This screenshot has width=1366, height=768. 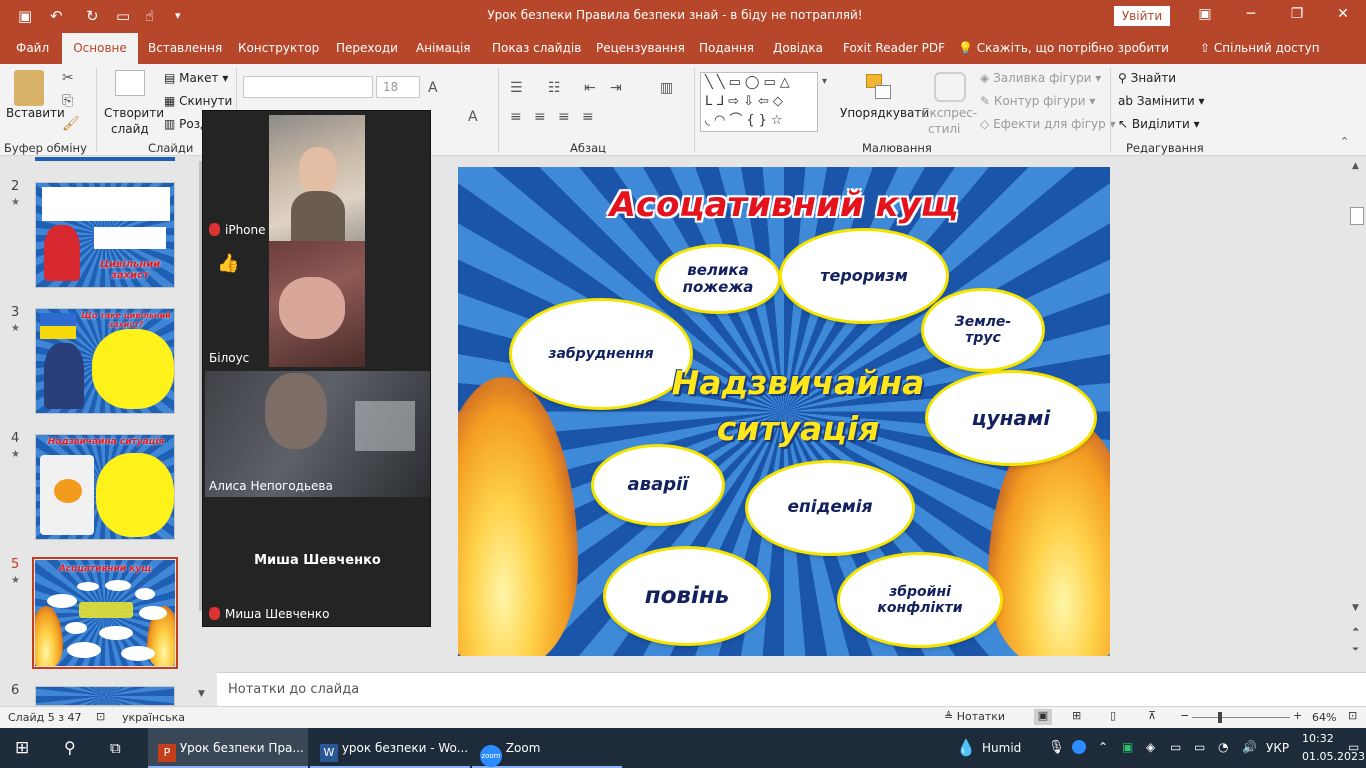 I want to click on zoom-slider-thumb, so click(x=1220, y=717).